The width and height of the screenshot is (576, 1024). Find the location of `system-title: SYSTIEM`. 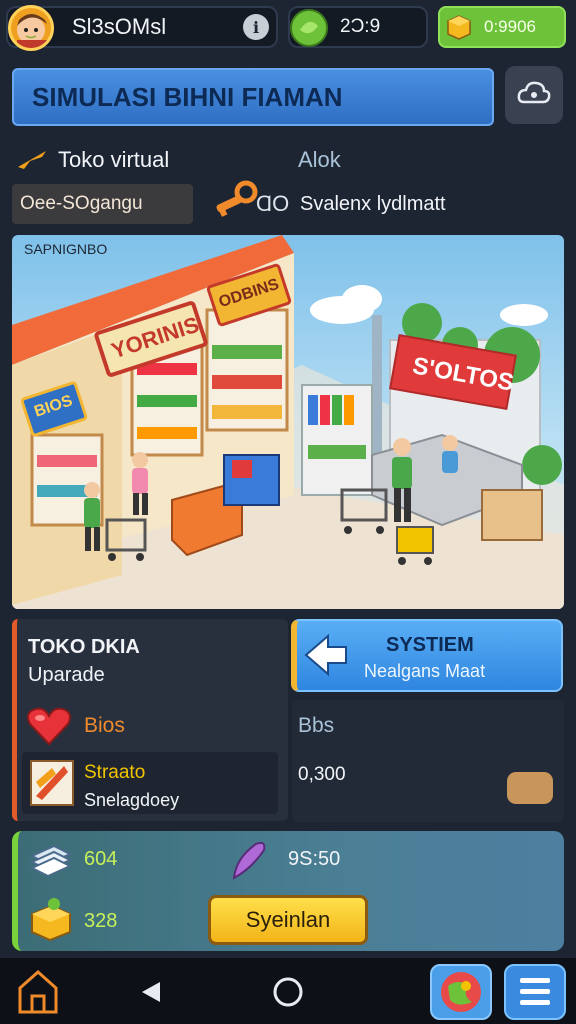

system-title: SYSTIEM is located at coordinates (430, 645).